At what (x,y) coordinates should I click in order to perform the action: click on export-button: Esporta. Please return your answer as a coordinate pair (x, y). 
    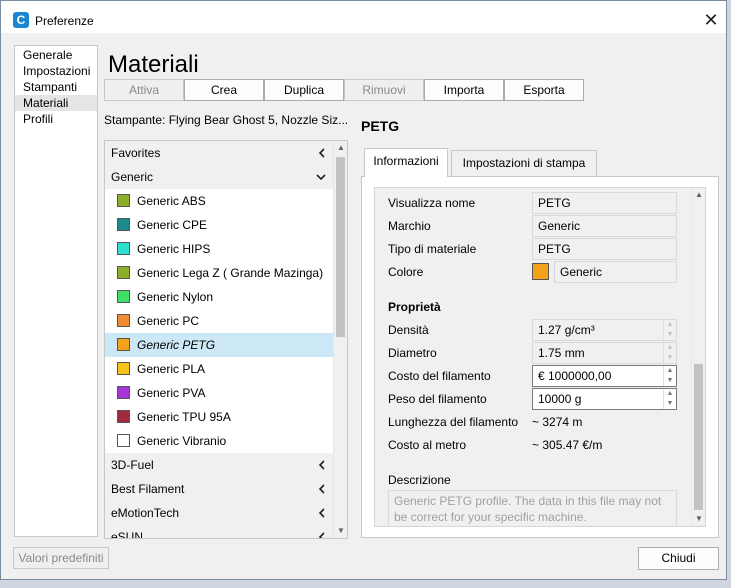
    Looking at the image, I should click on (544, 90).